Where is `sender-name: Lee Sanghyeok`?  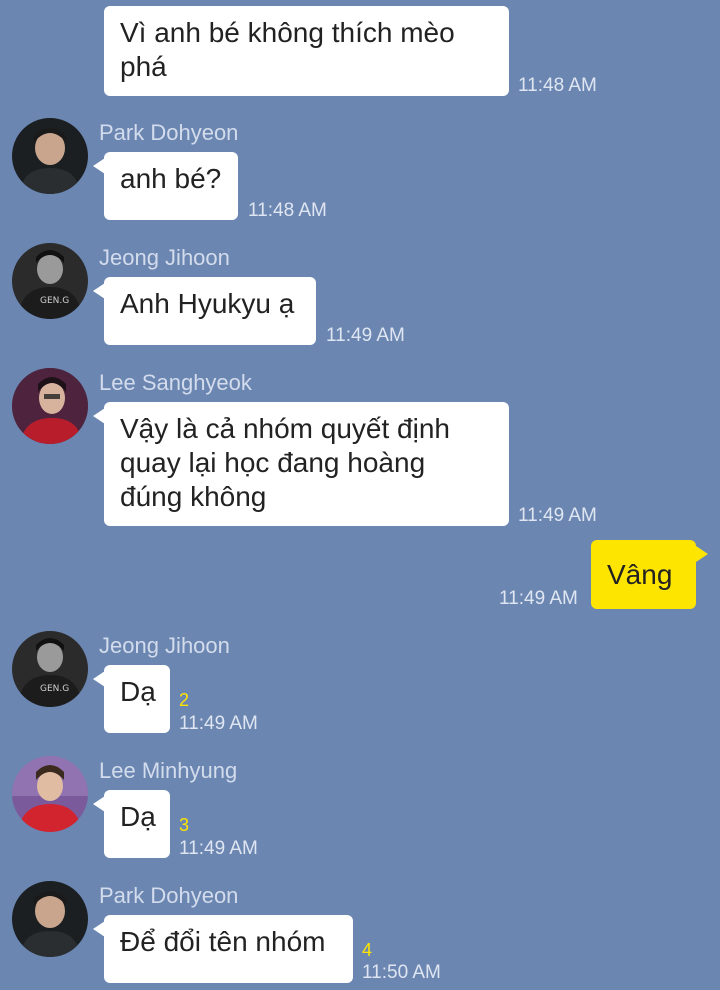 sender-name: Lee Sanghyeok is located at coordinates (175, 382).